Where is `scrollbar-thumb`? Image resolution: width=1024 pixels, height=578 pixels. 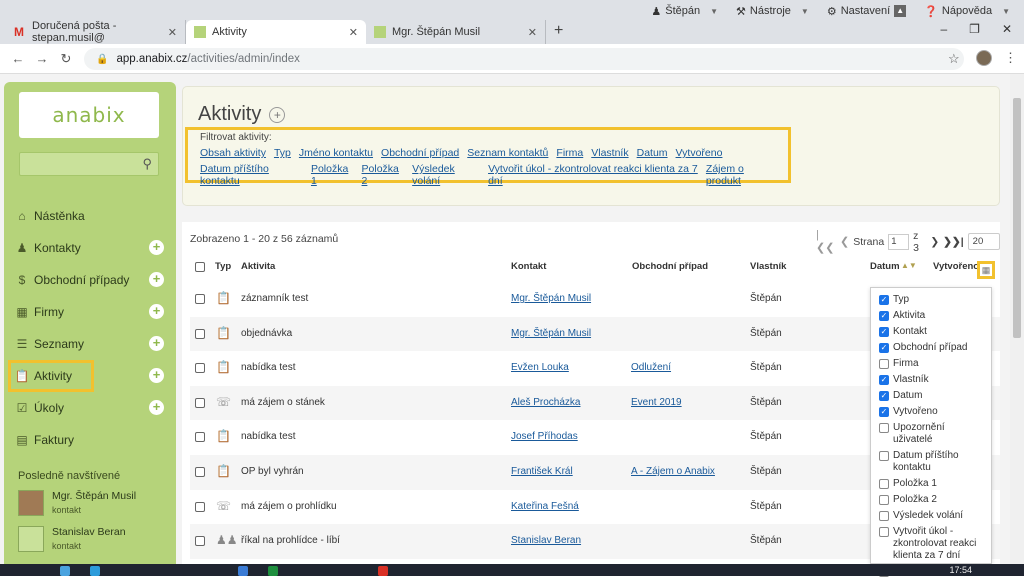
scrollbar-thumb is located at coordinates (1017, 218).